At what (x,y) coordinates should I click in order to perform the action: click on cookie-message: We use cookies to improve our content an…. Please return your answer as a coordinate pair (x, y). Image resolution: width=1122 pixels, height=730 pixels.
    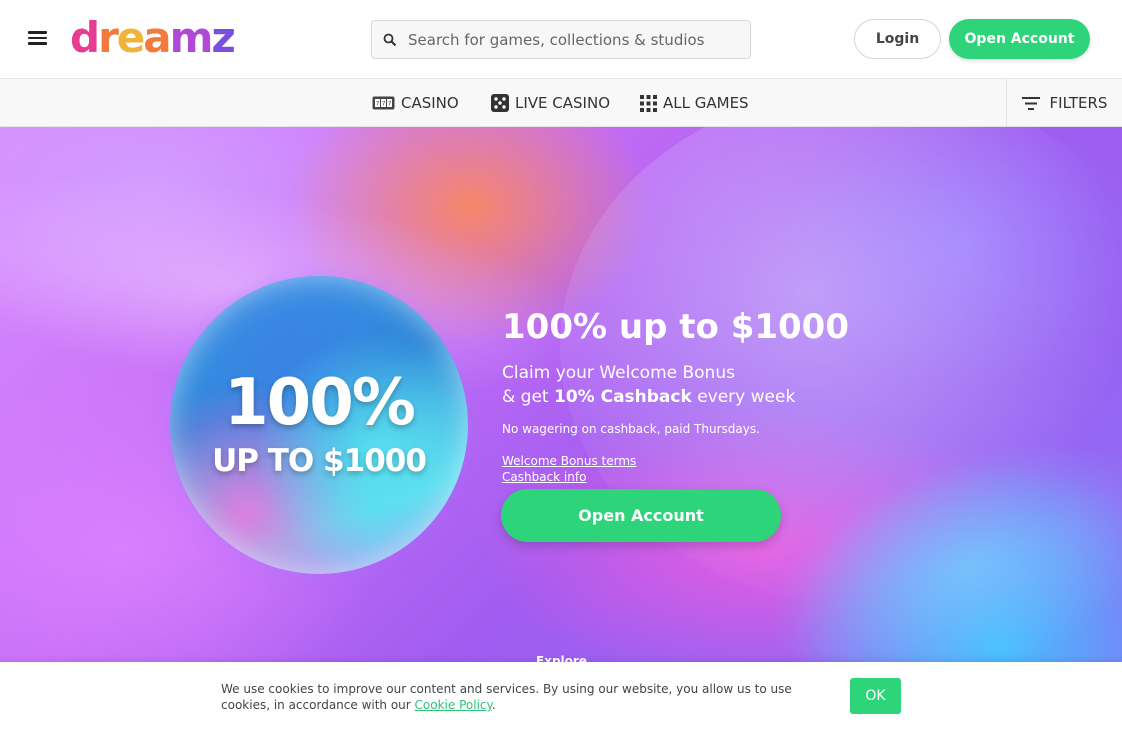
    Looking at the image, I should click on (526, 697).